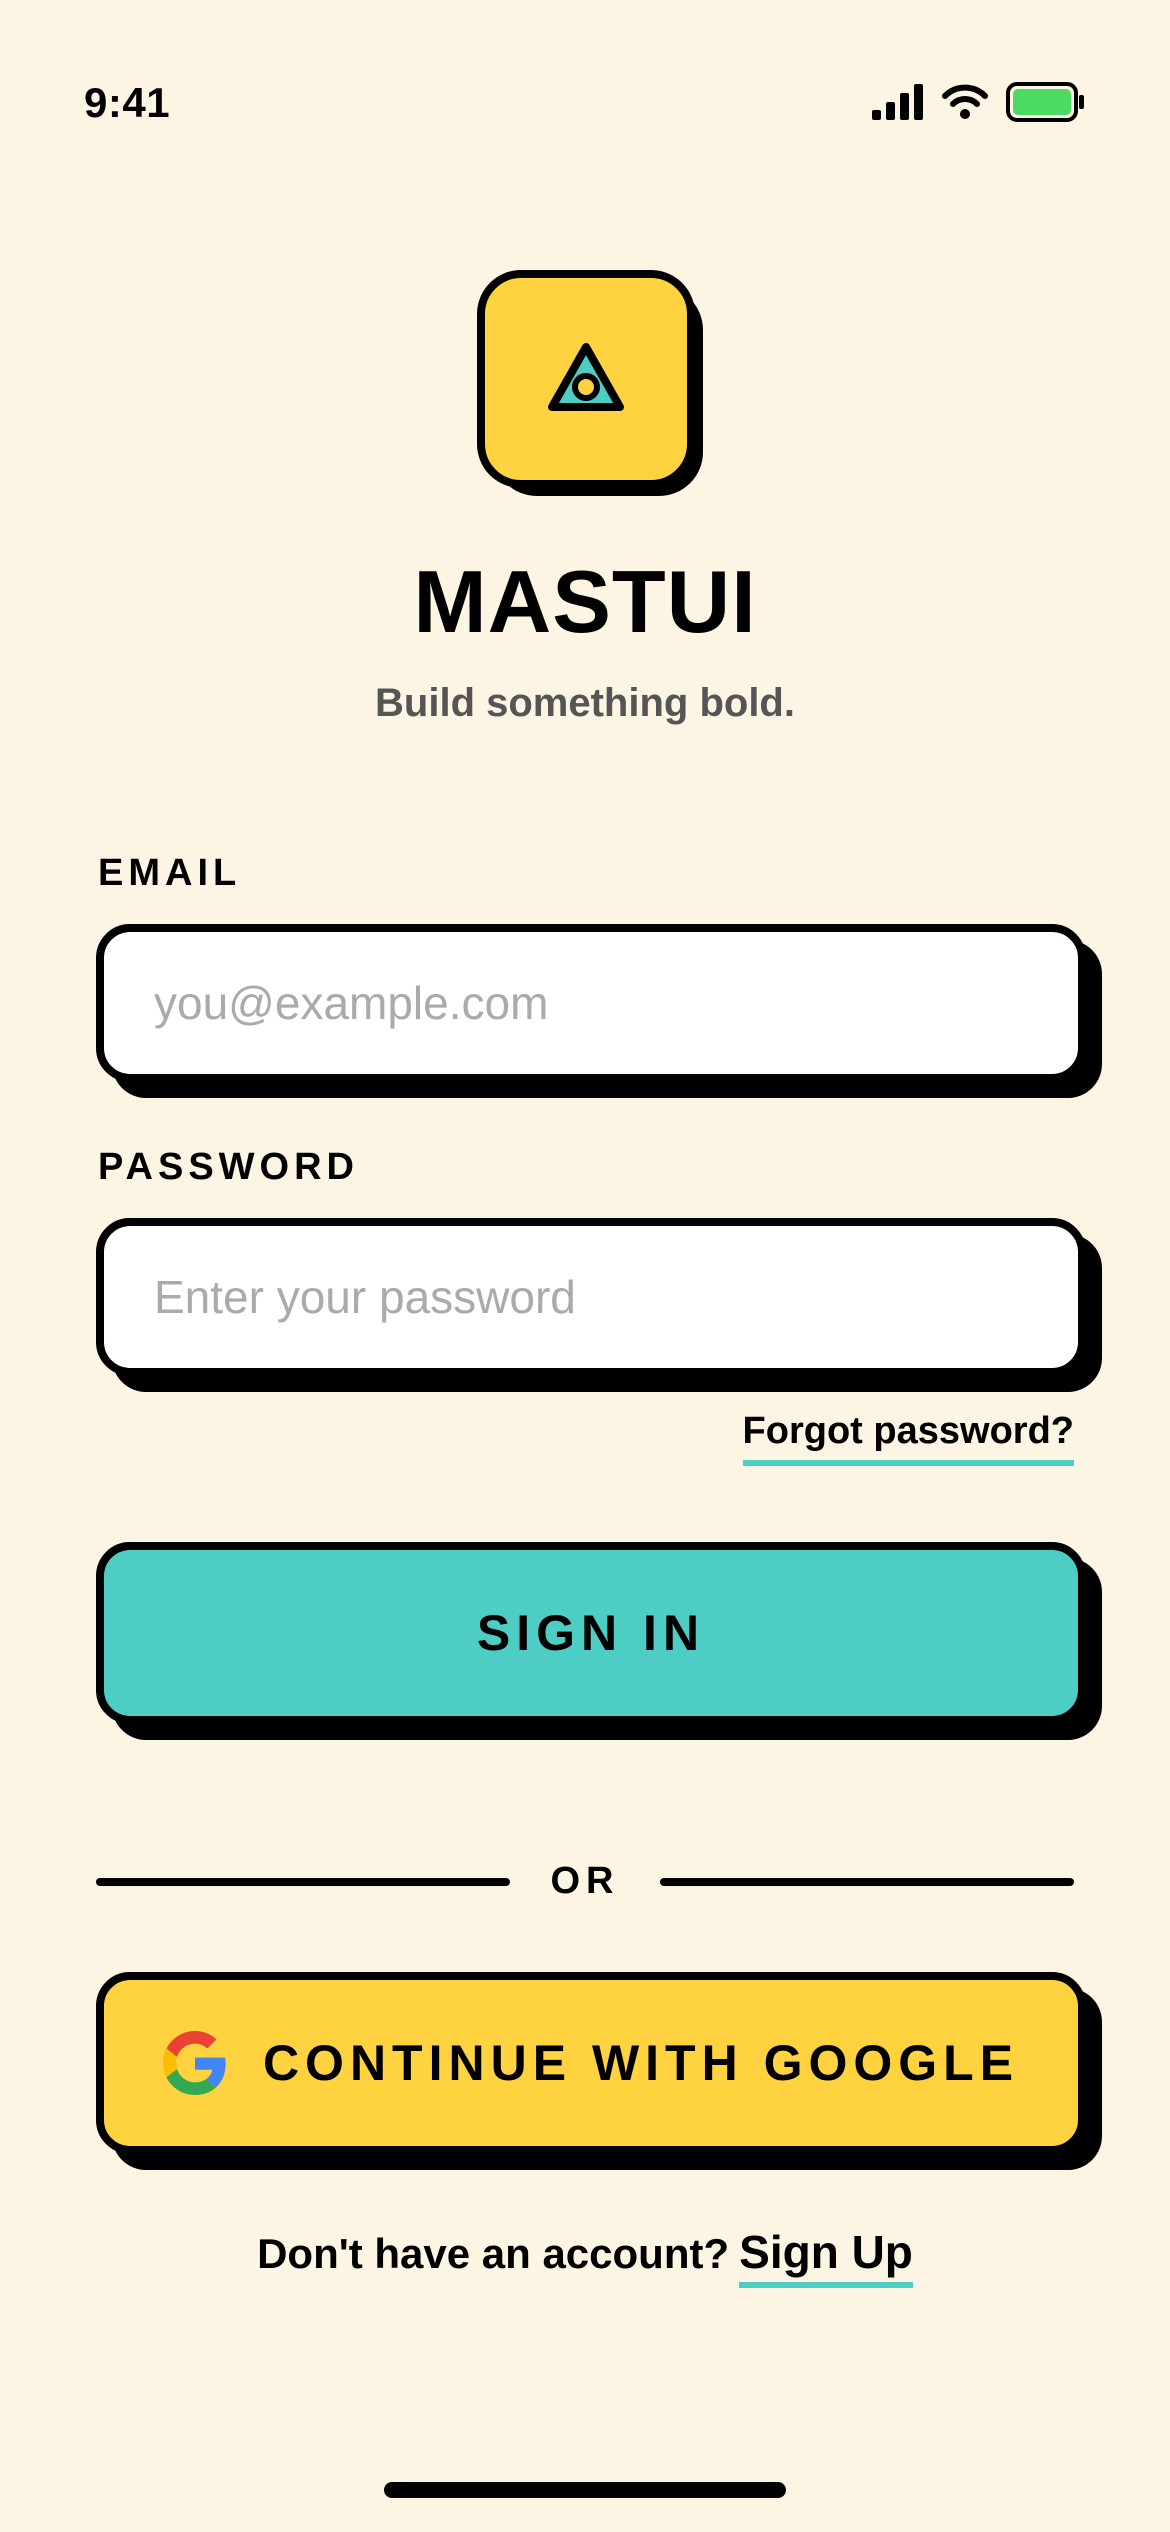 The width and height of the screenshot is (1170, 2532). I want to click on password-field-box, so click(591, 1297).